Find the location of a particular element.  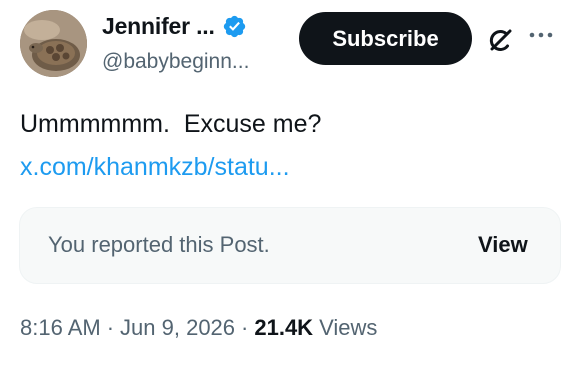

reported-notice-text: You reported this Post. is located at coordinates (159, 244).